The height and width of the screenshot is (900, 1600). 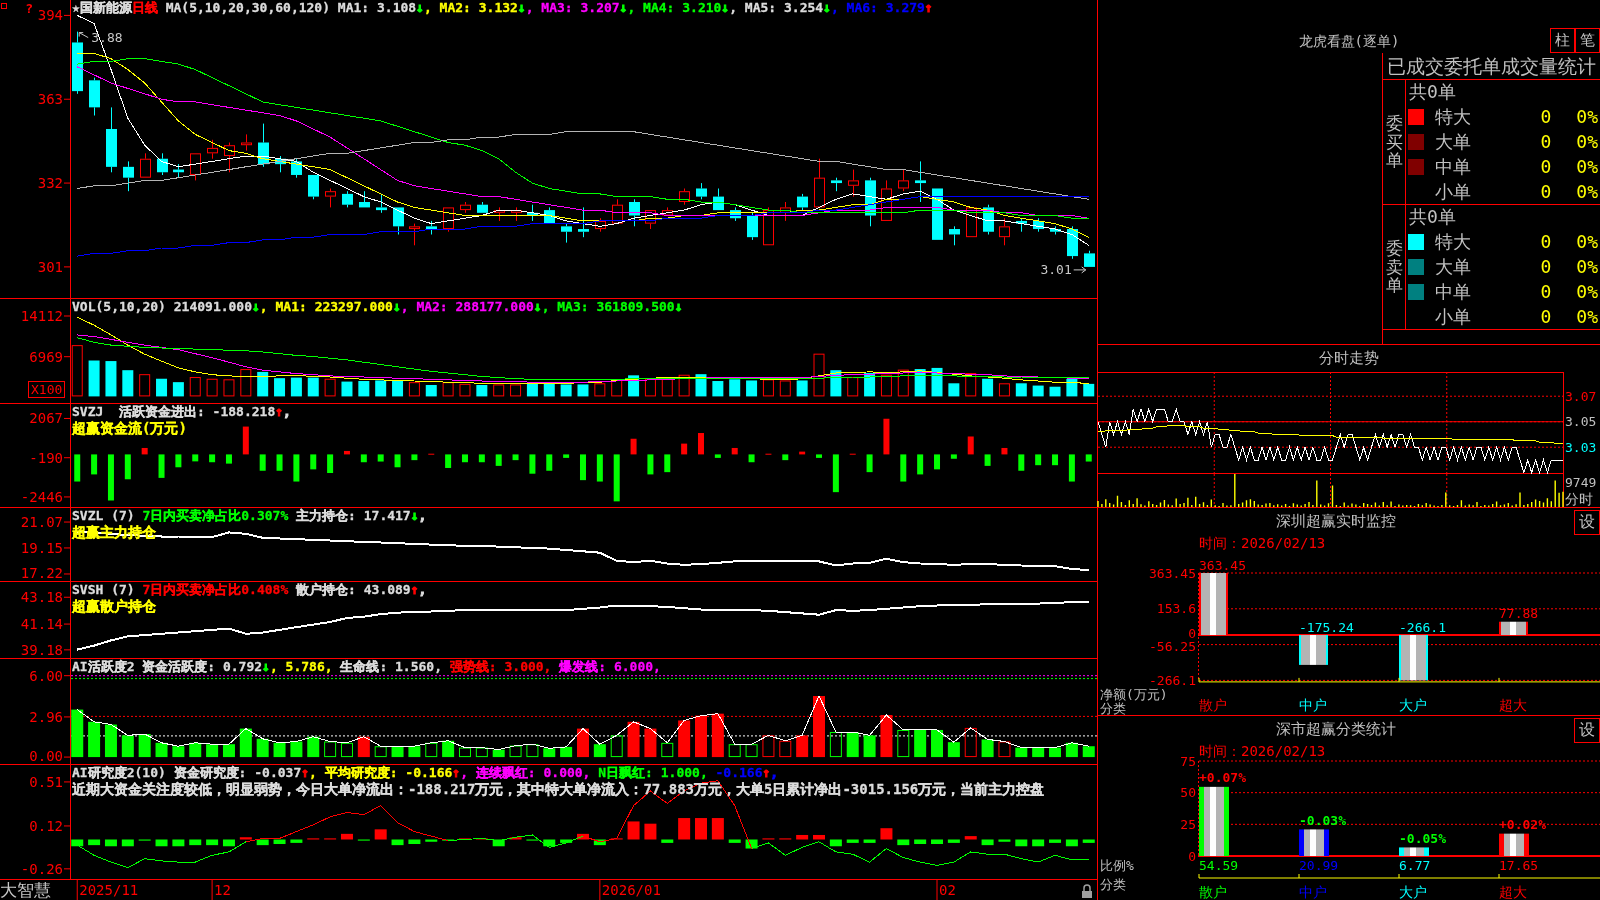 I want to click on legend-text: , MA2: 288177.000, so click(x=467, y=306).